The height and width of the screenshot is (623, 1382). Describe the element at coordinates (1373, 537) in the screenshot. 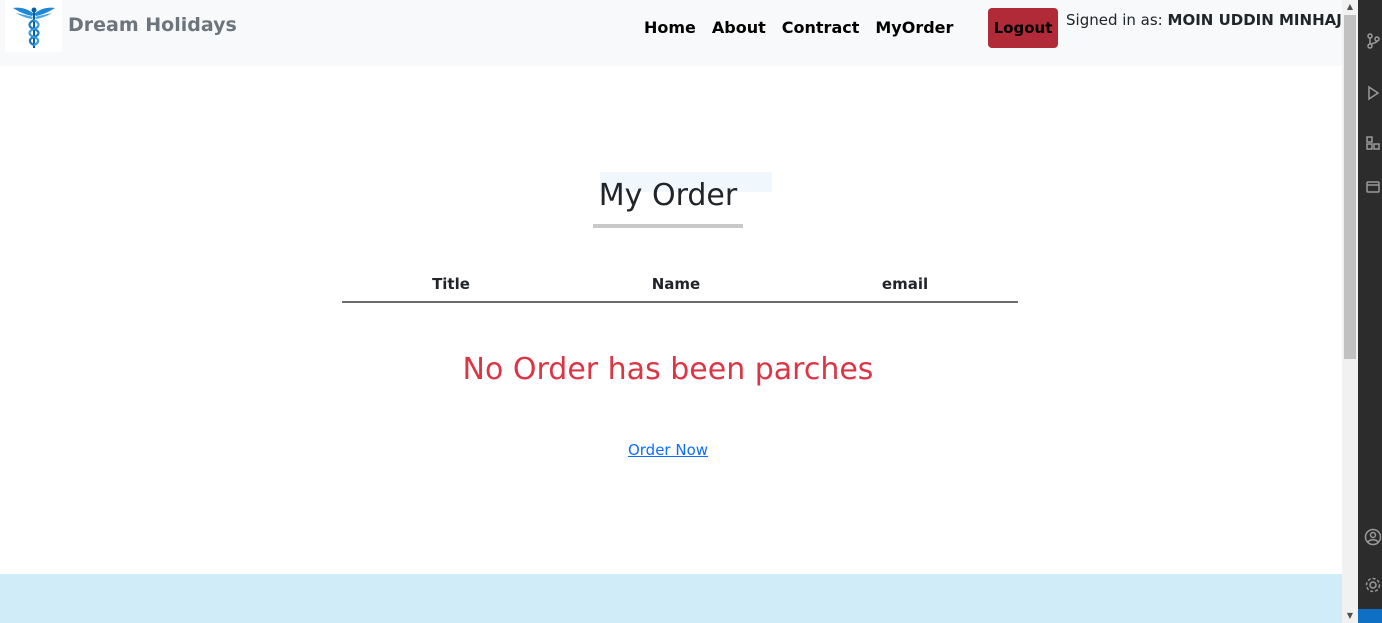

I see `account-icon` at that location.